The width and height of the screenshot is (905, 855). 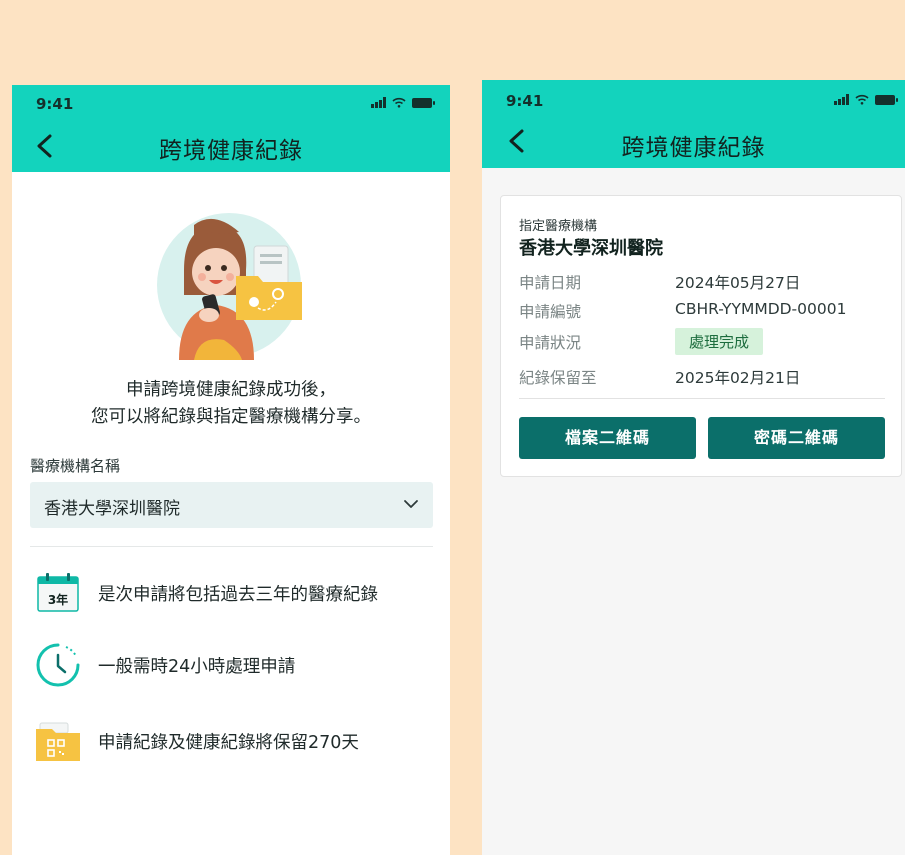 I want to click on detail-key: 申請日期, so click(x=550, y=283).